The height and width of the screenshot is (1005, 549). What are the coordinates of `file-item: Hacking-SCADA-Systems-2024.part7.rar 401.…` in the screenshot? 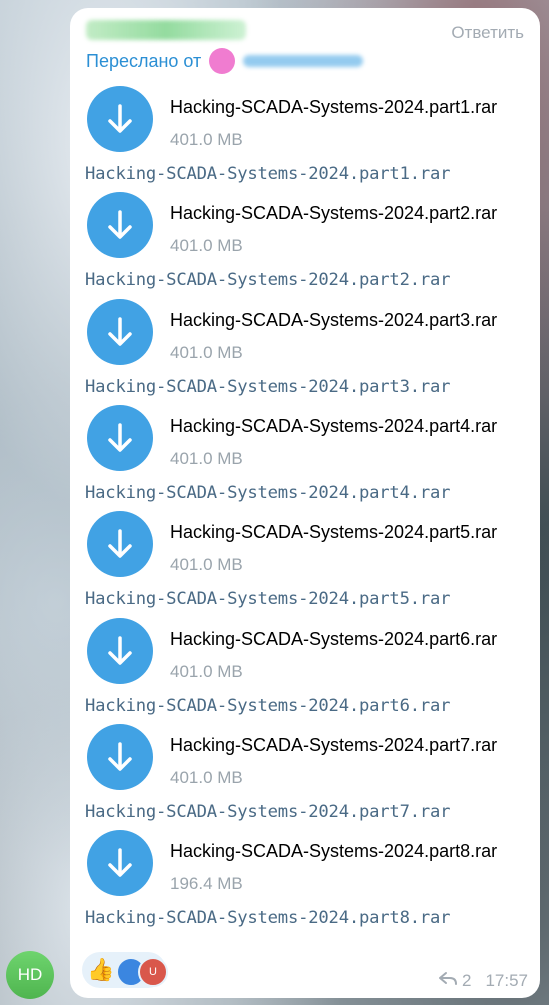 It's located at (305, 776).